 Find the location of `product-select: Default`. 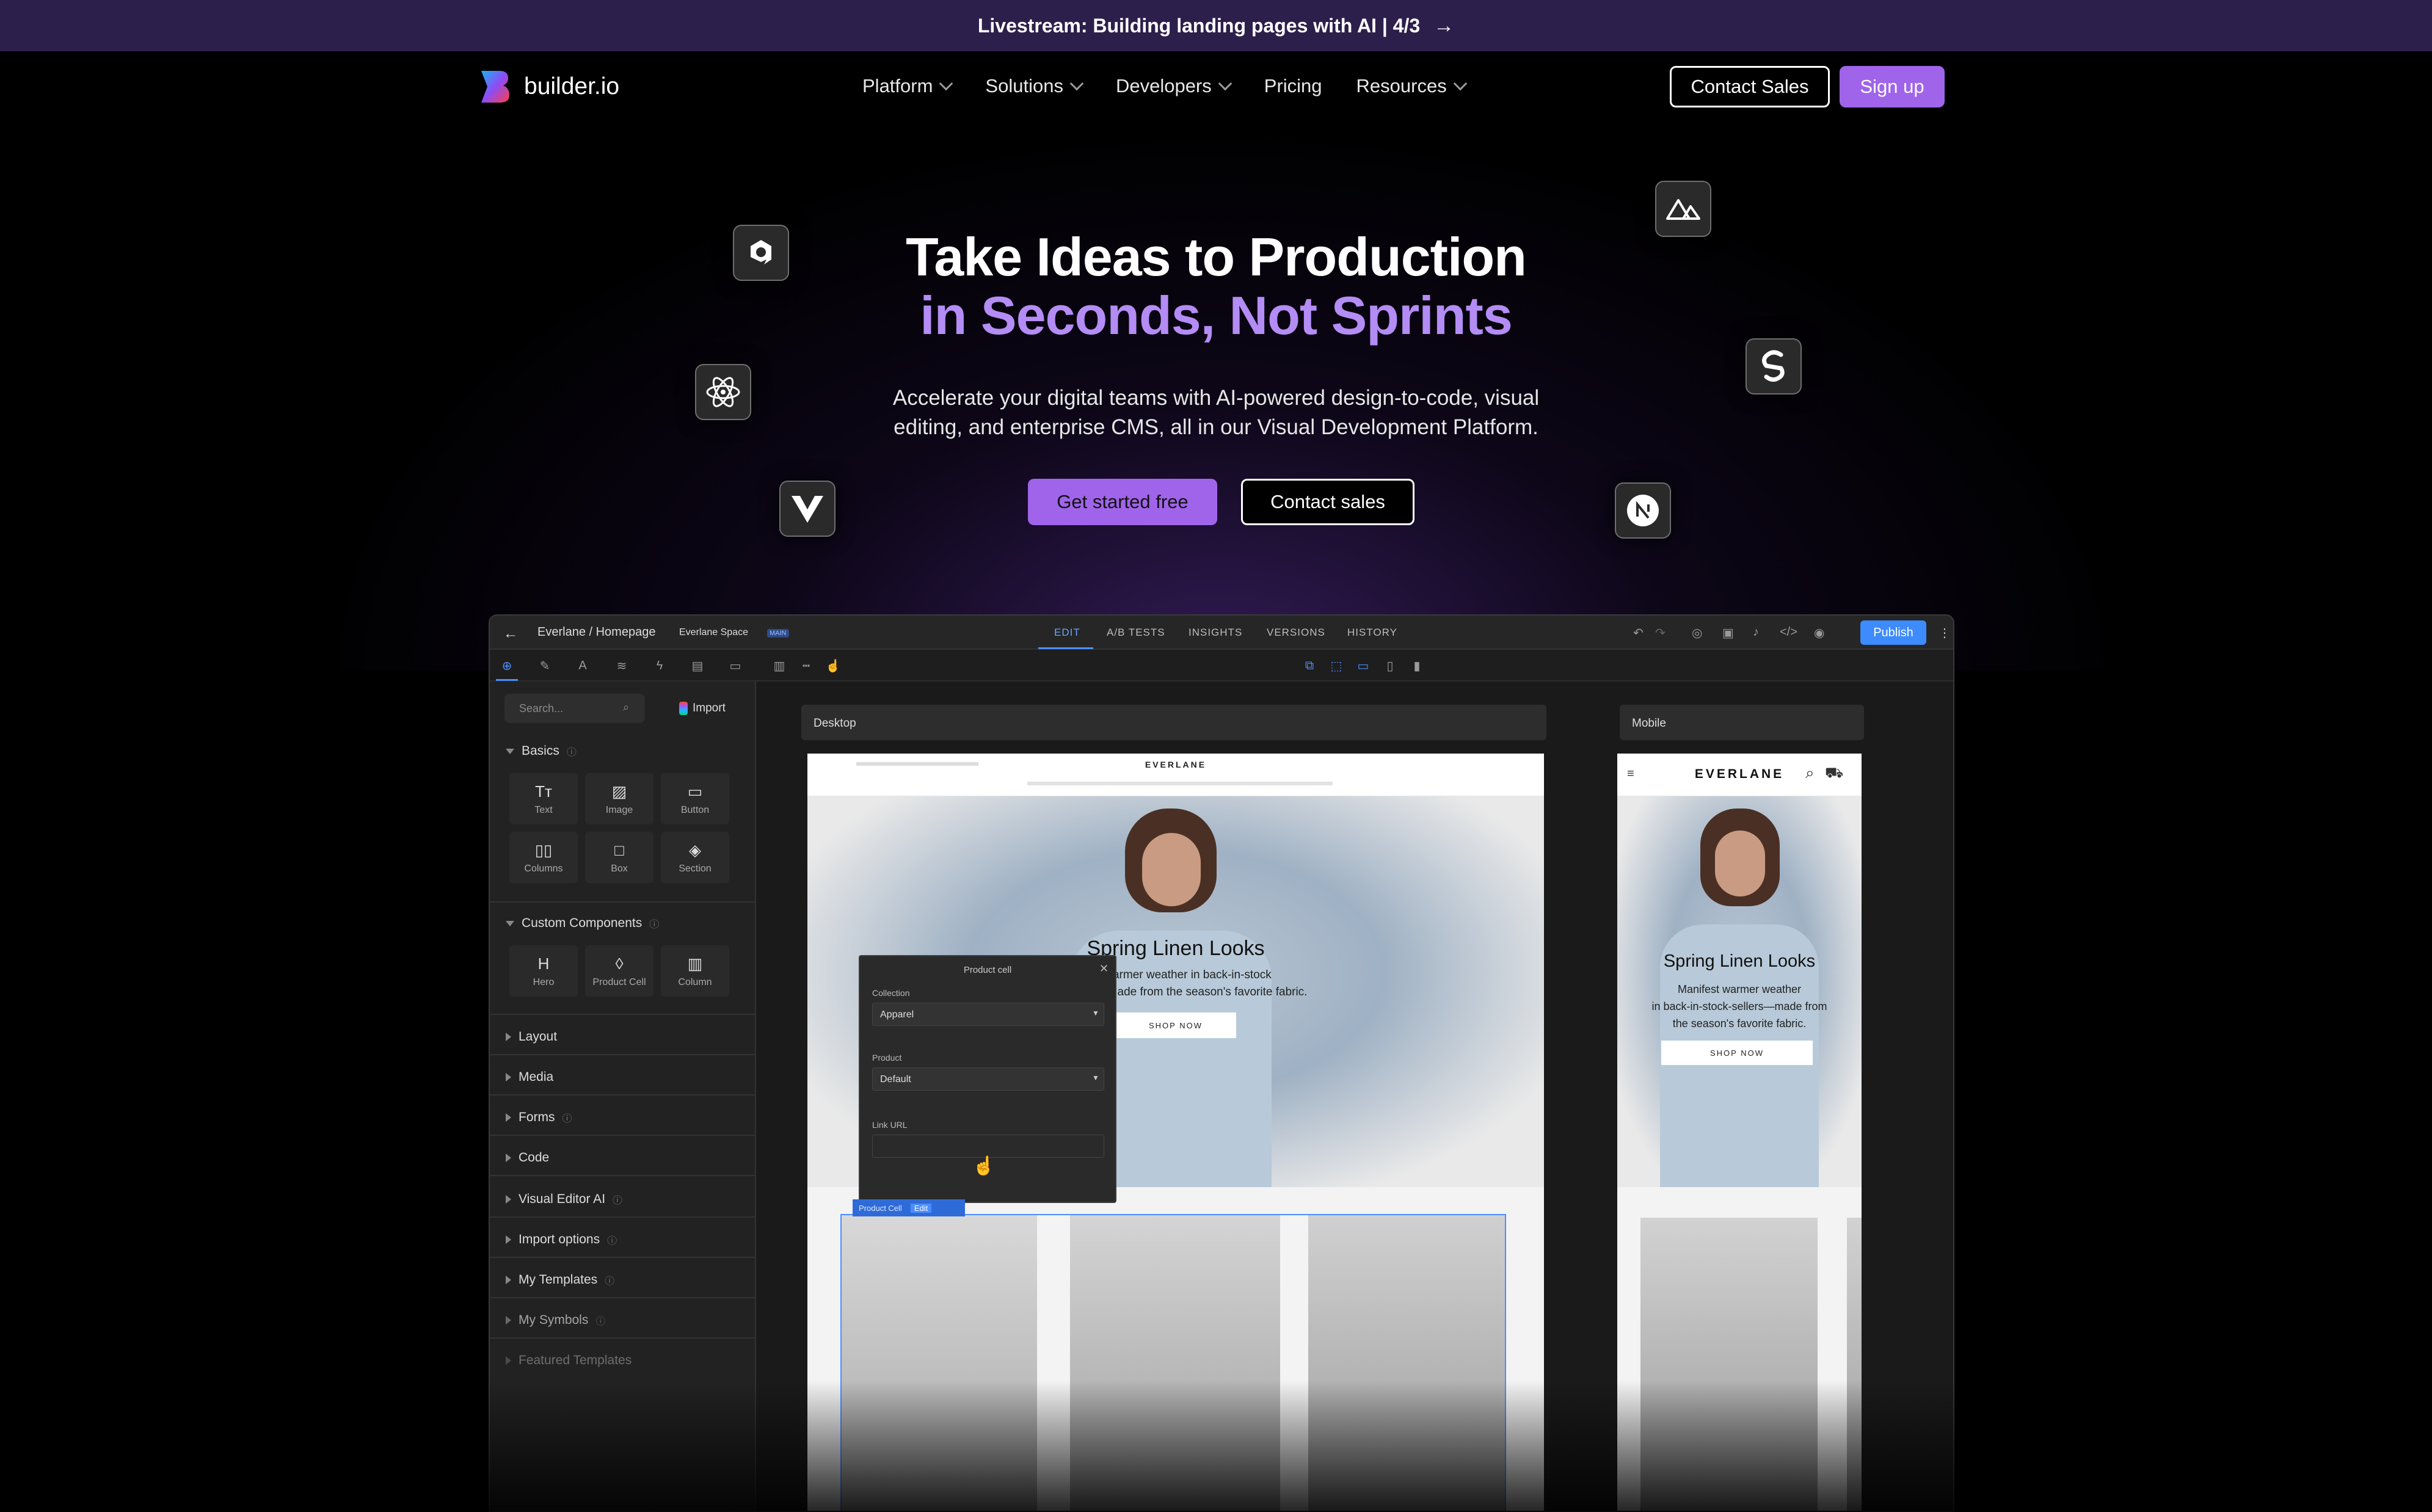

product-select: Default is located at coordinates (988, 1079).